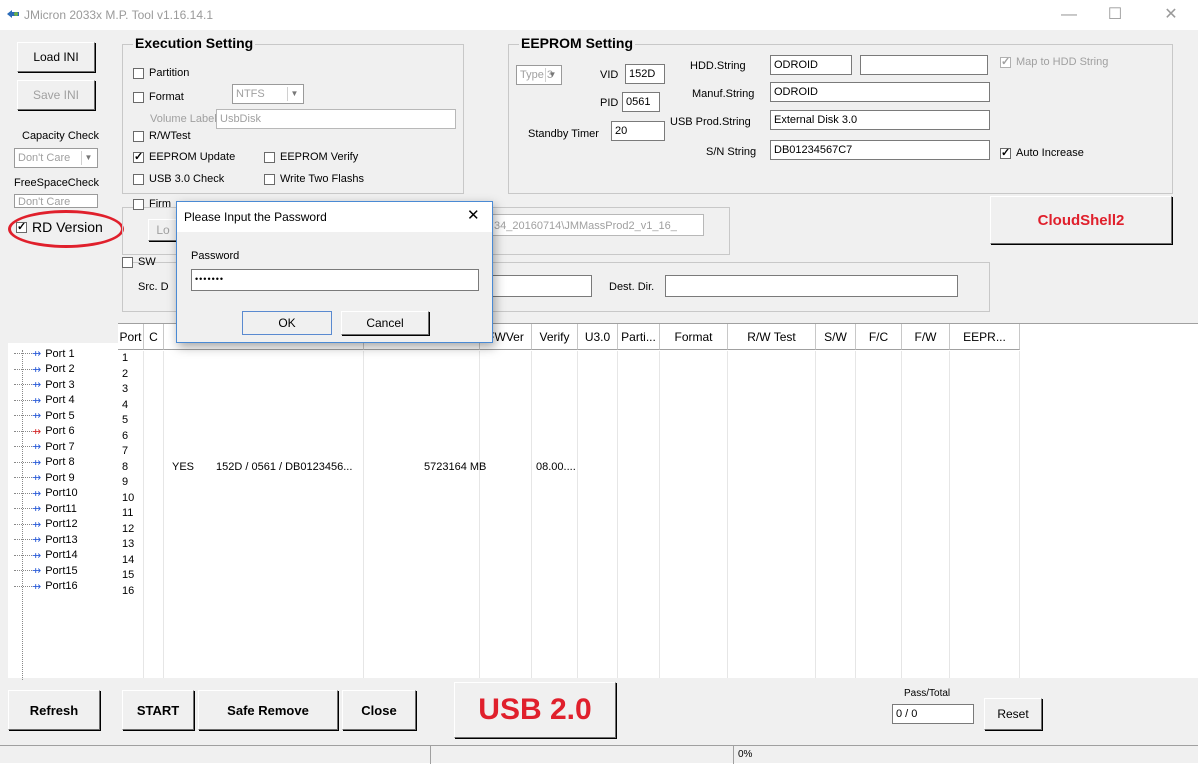  I want to click on port-tree-item: ⇸ Port16, so click(39, 586).